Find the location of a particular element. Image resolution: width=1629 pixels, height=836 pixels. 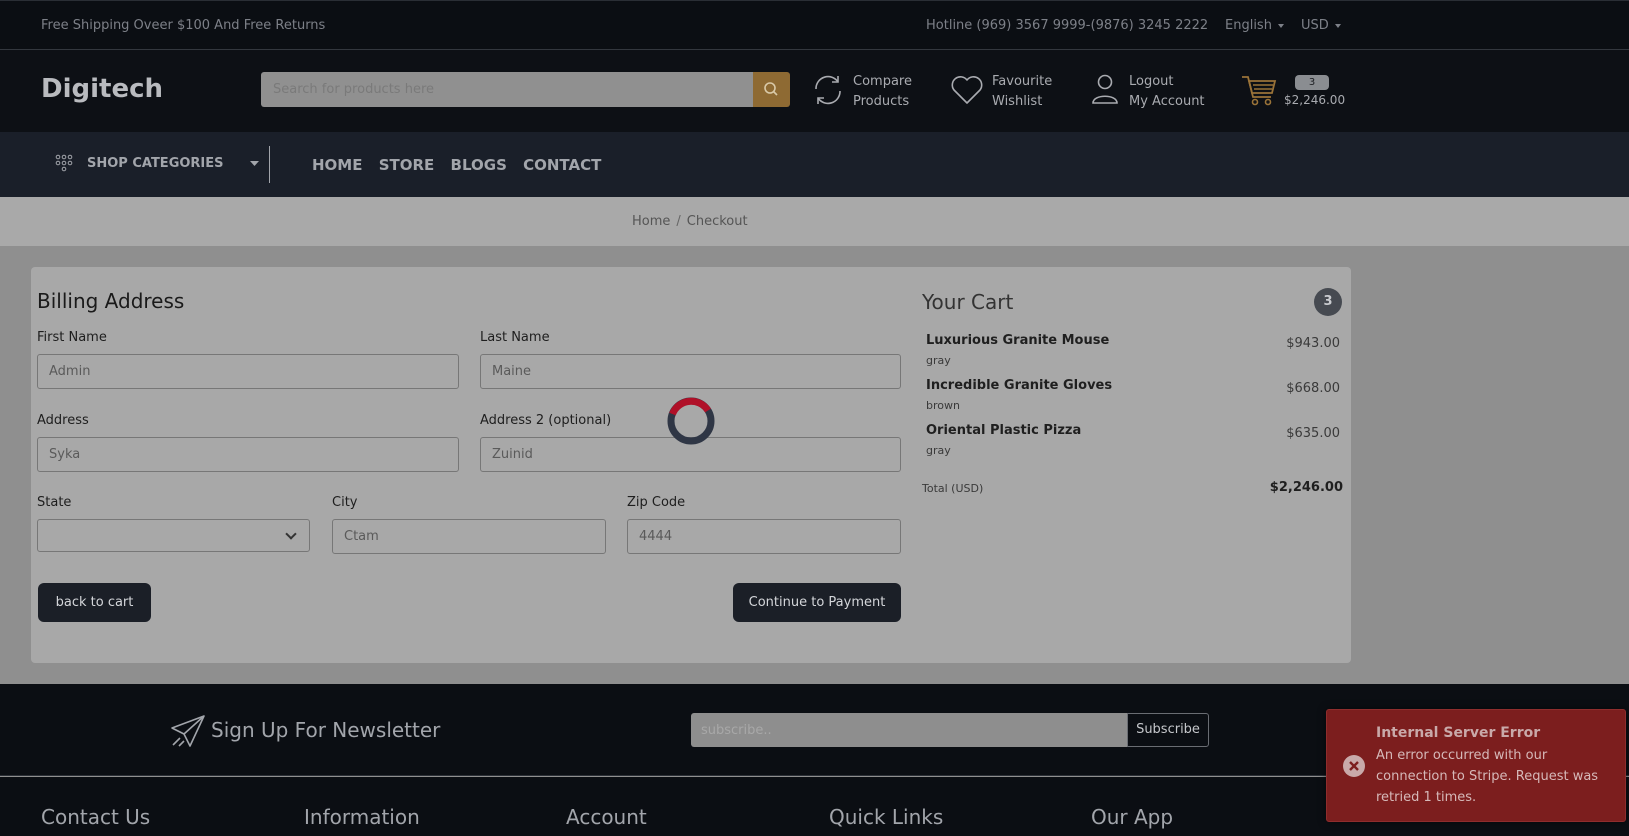

nav-link-store: STORE is located at coordinates (407, 165).